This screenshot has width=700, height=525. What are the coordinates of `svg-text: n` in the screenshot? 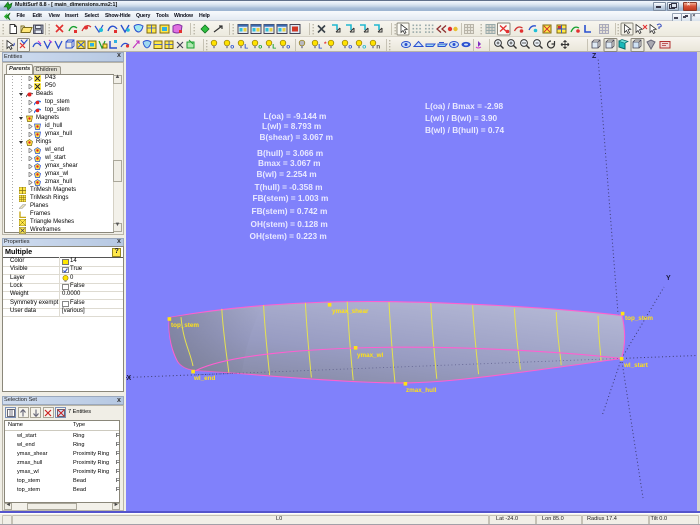 It's located at (378, 47).